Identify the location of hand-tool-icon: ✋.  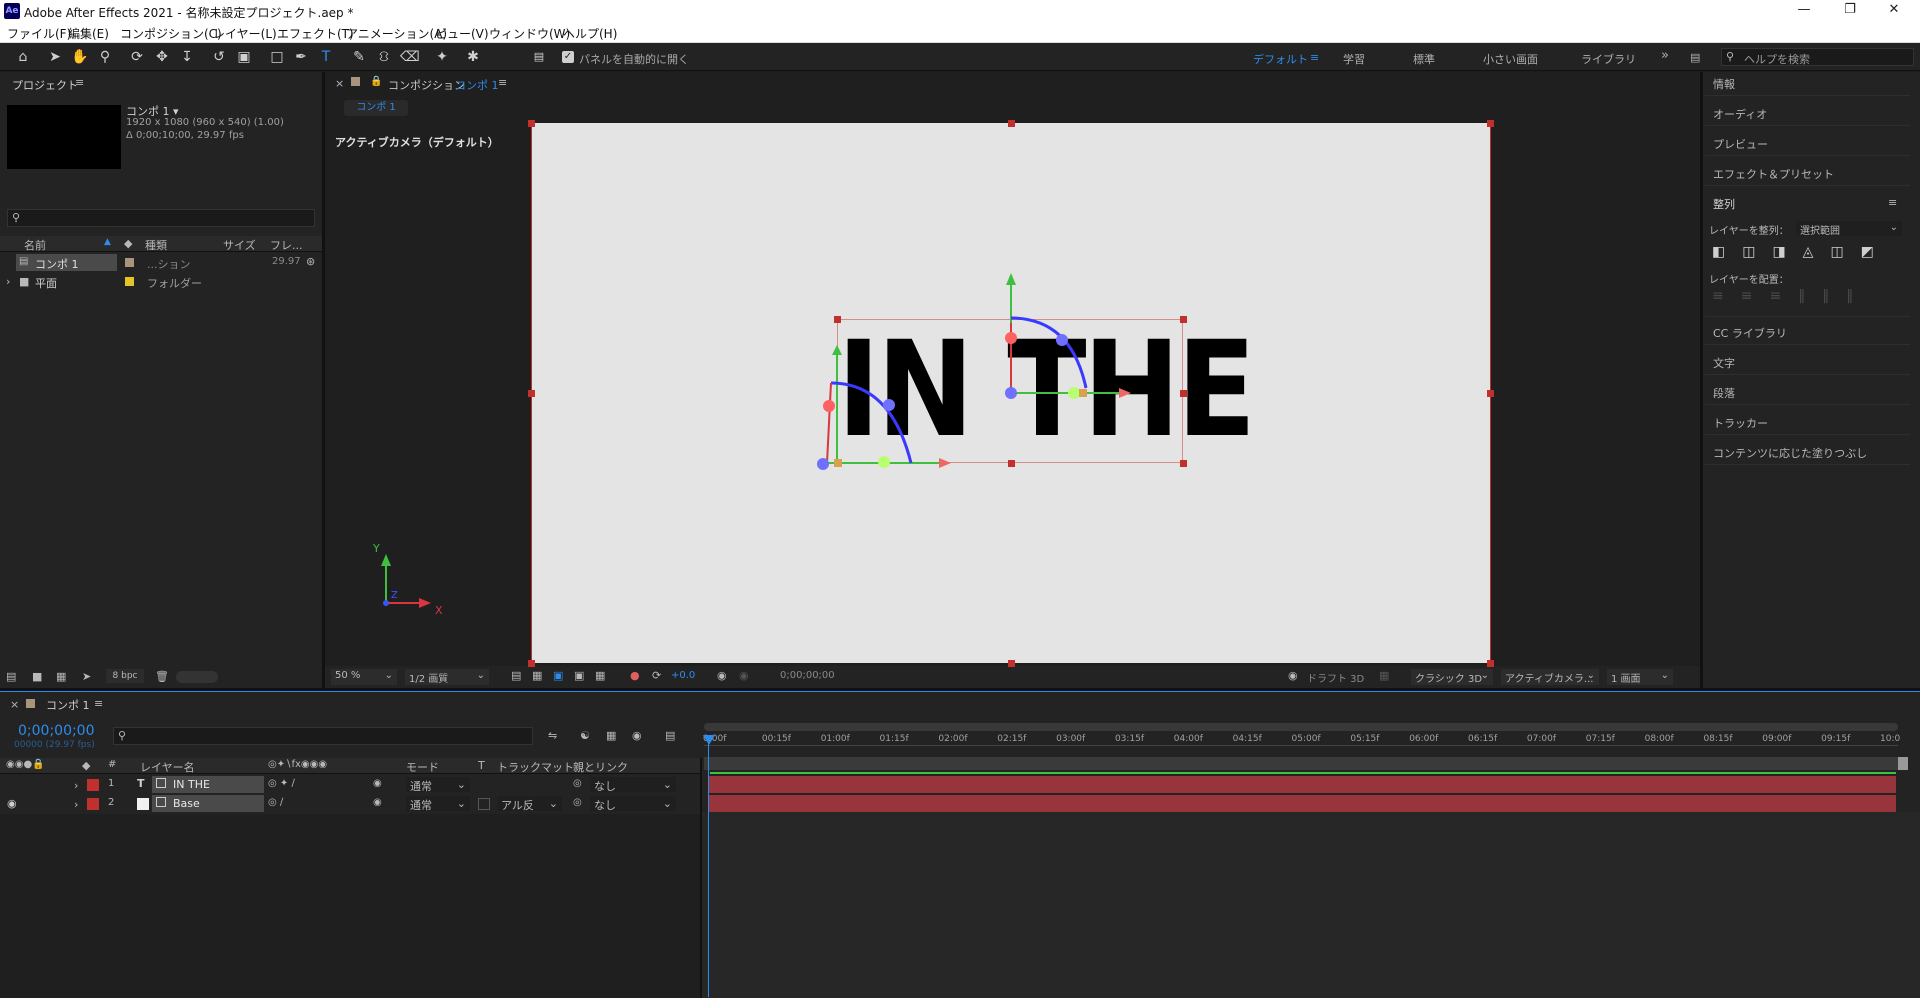
(80, 57).